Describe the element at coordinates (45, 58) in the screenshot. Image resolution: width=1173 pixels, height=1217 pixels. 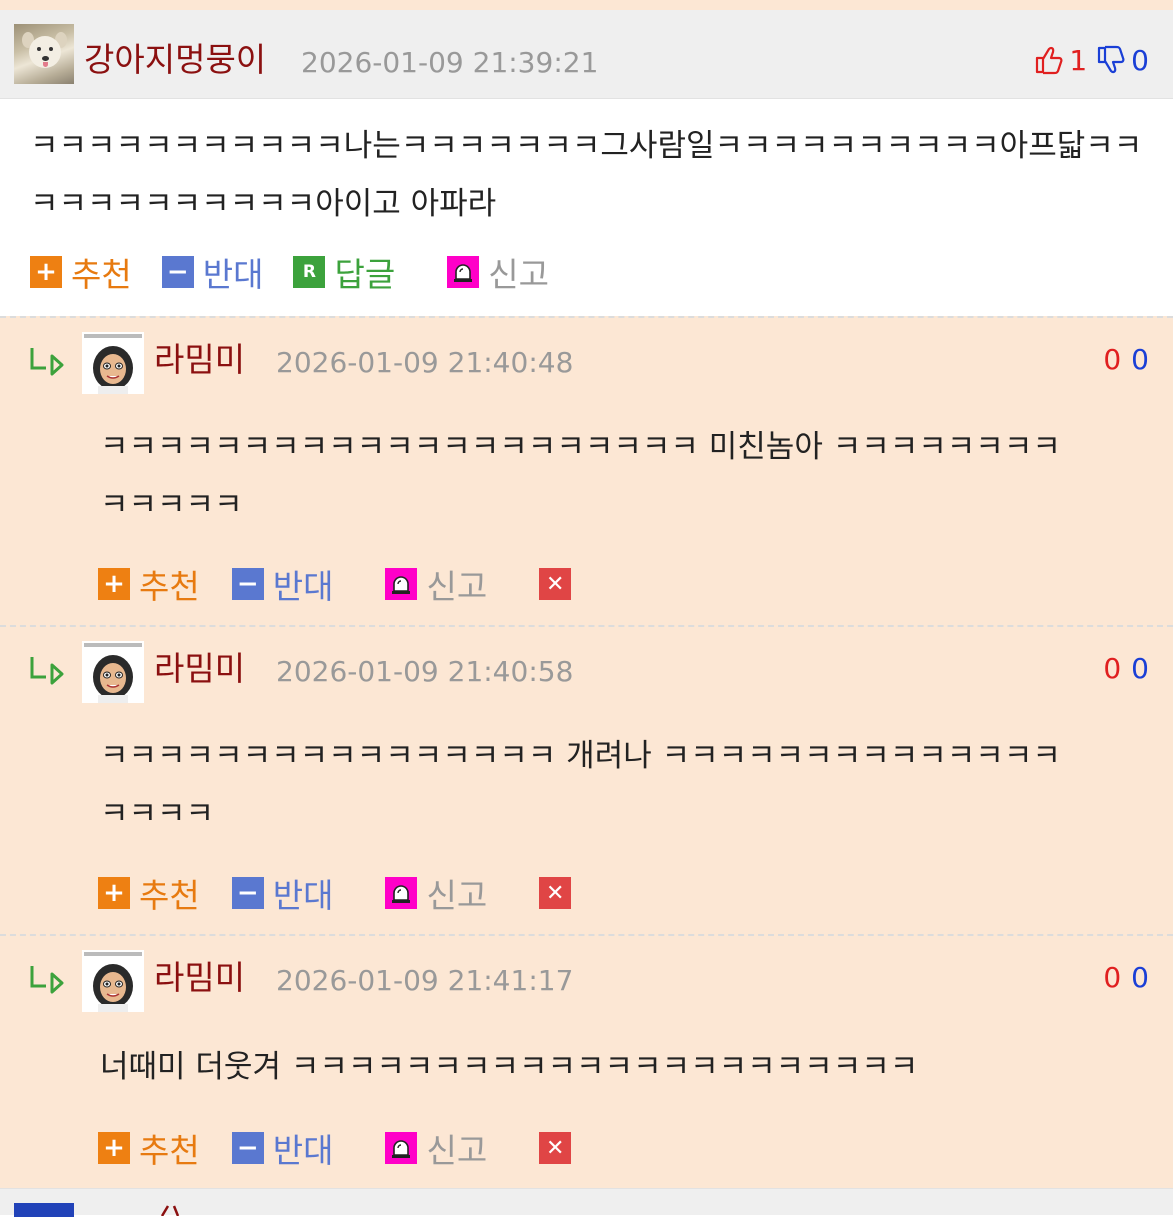
I see `avatar-nose` at that location.